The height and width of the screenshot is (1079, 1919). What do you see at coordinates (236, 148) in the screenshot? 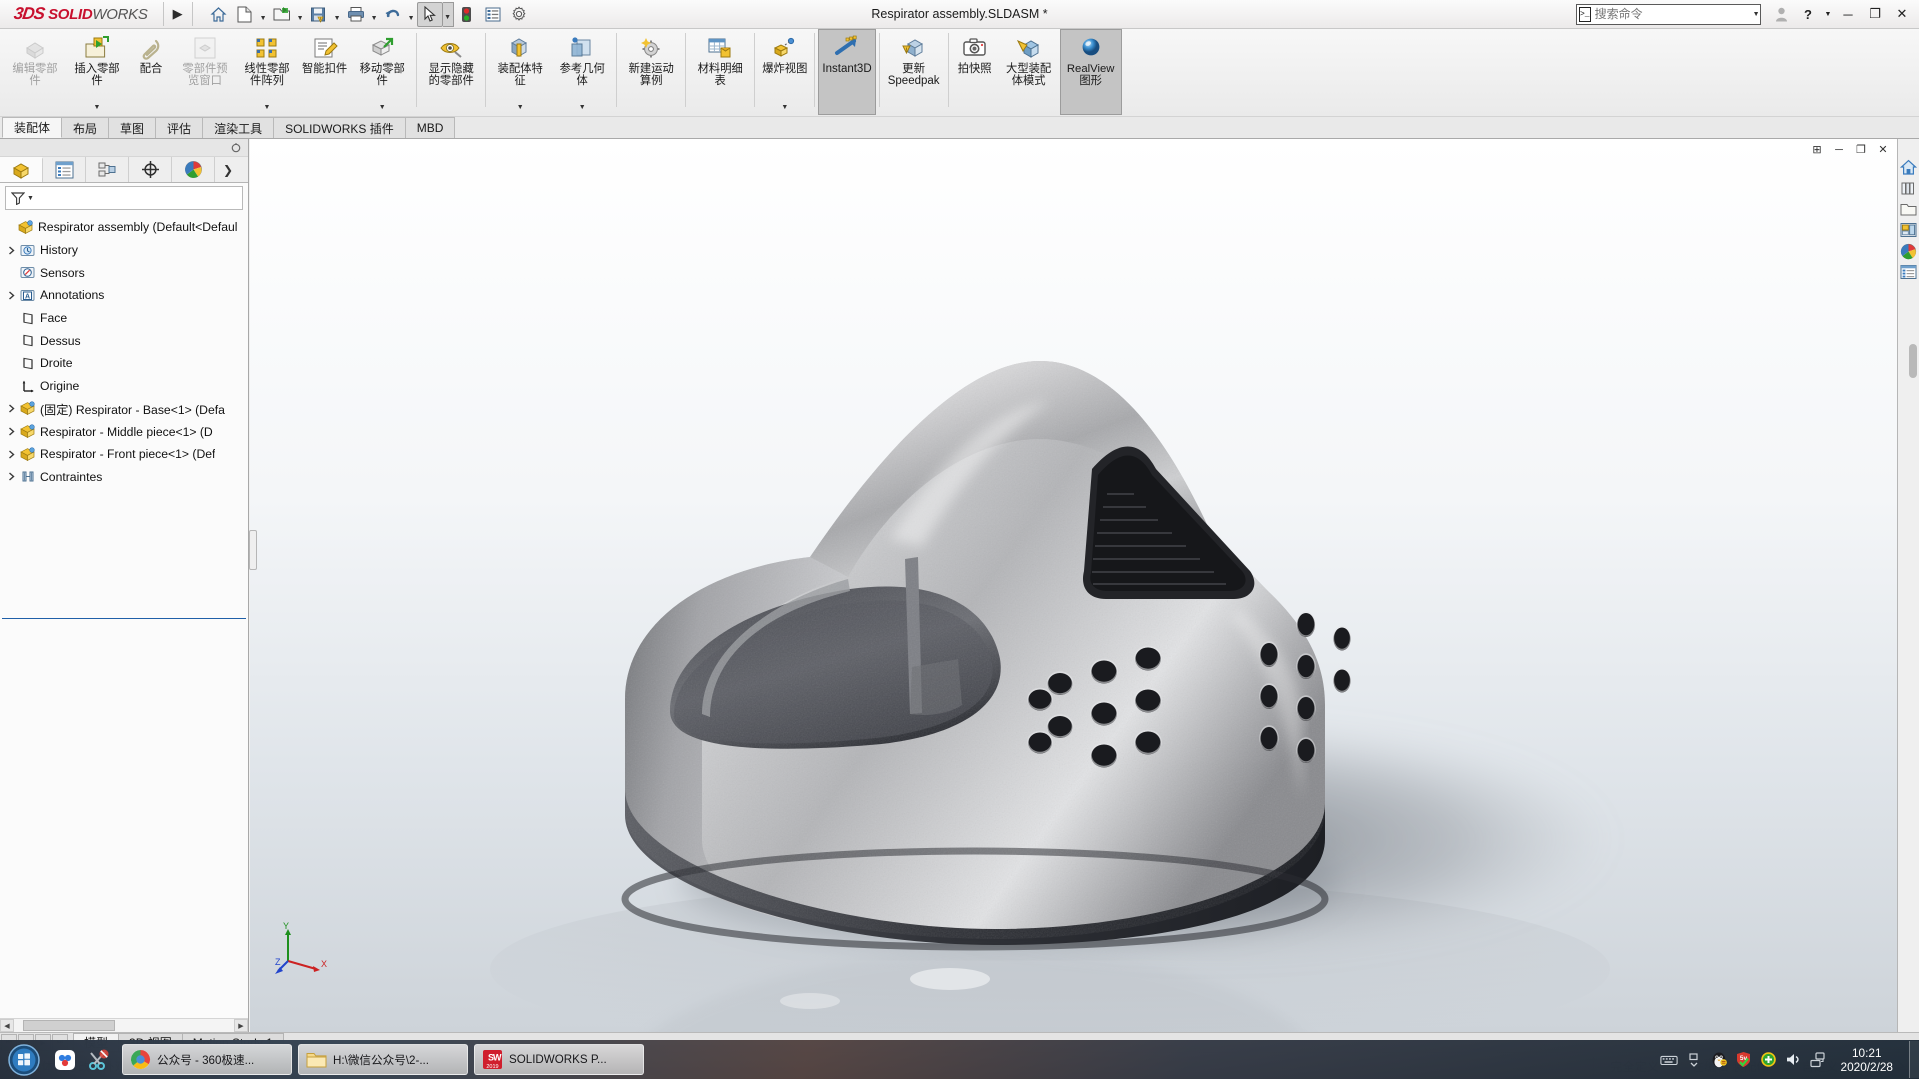
I see `pin-panel-icon` at bounding box center [236, 148].